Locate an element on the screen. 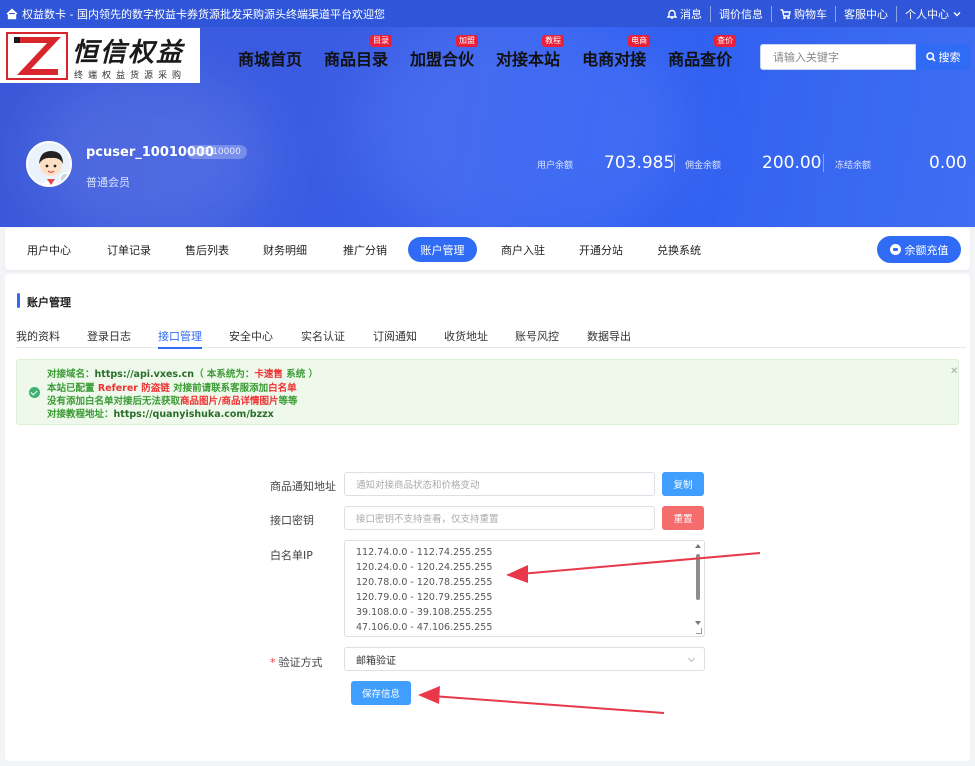 This screenshot has width=975, height=766. resize-handle-icon is located at coordinates (699, 631).